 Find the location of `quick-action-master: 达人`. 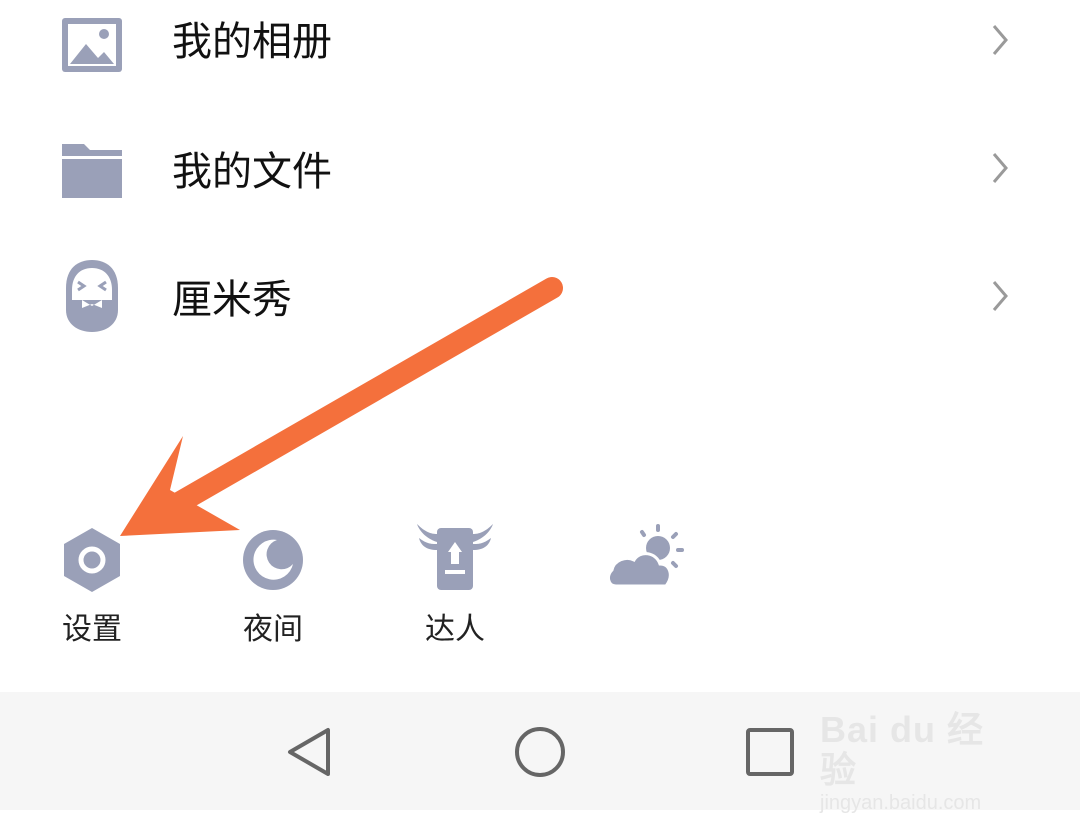

quick-action-master: 达人 is located at coordinates (455, 590).